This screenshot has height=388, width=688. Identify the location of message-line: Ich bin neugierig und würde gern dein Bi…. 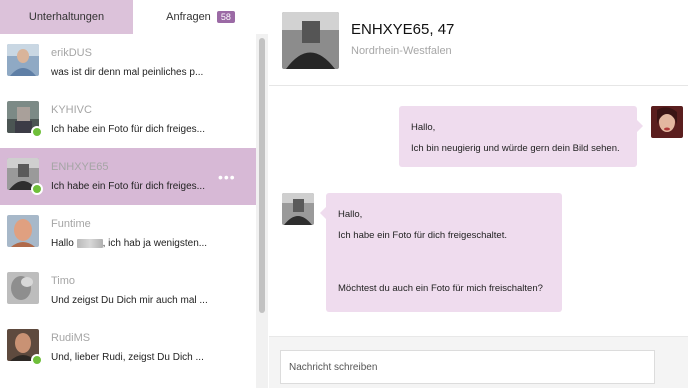
(515, 148).